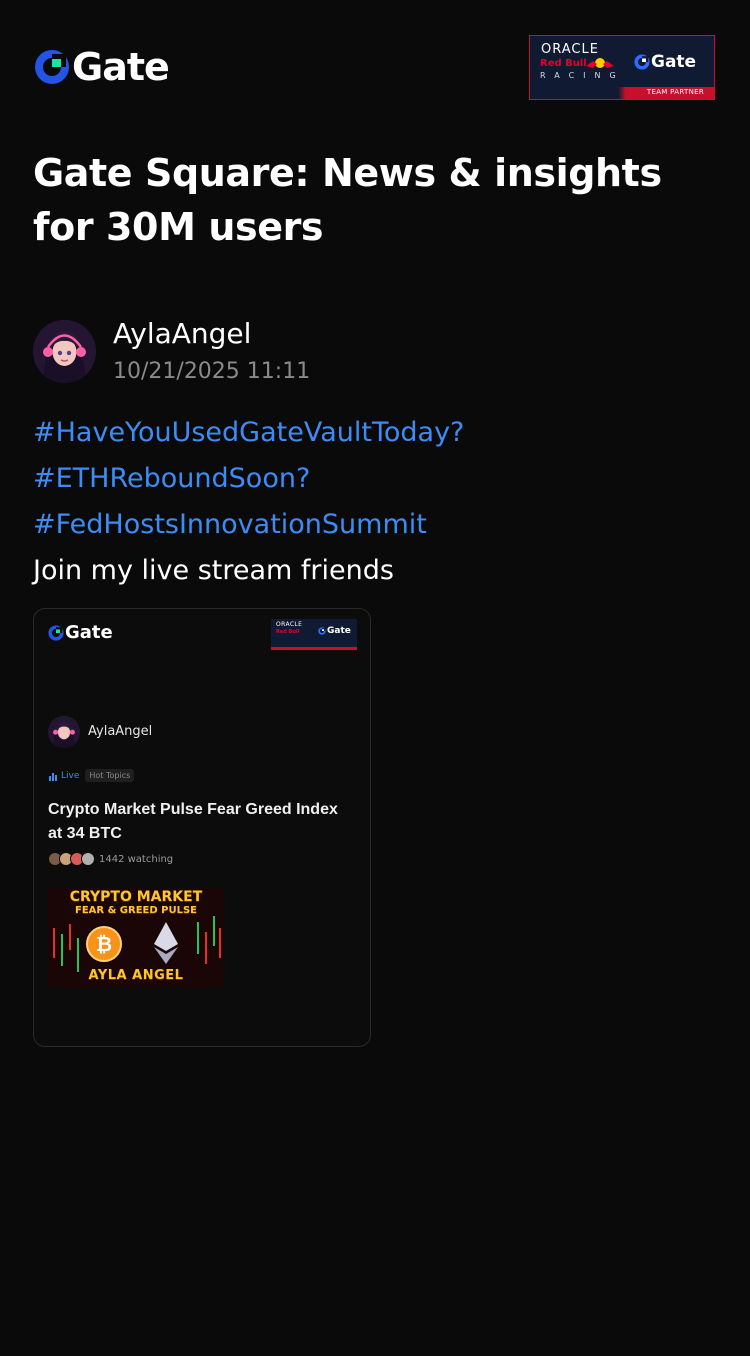  I want to click on hashtag-link: #ETHReboundSoon?, so click(378, 479).